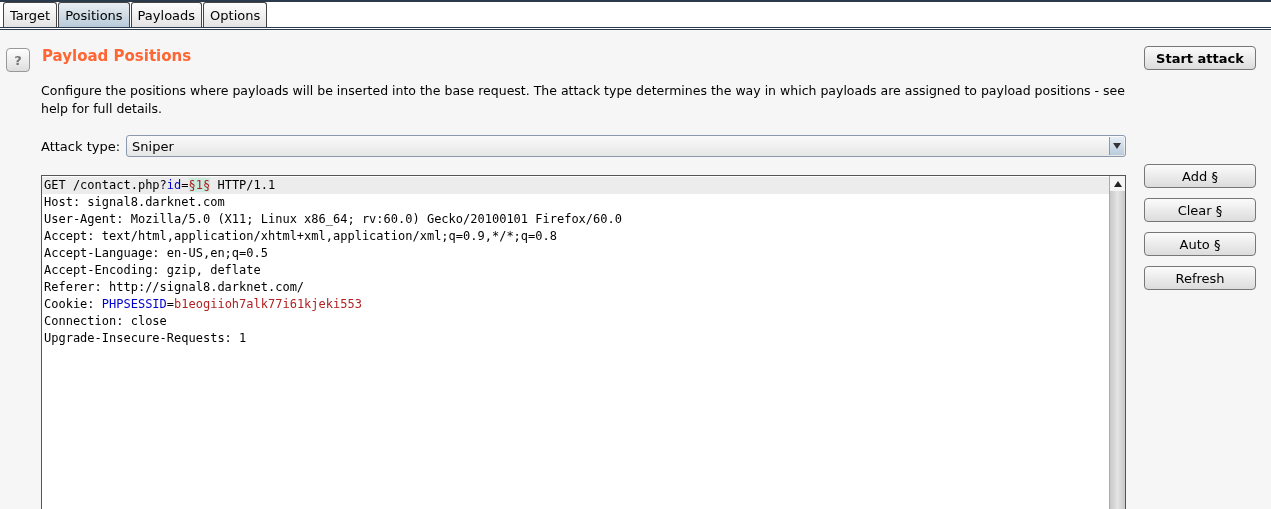 Image resolution: width=1271 pixels, height=509 pixels. What do you see at coordinates (166, 14) in the screenshot?
I see `tab: Payloads` at bounding box center [166, 14].